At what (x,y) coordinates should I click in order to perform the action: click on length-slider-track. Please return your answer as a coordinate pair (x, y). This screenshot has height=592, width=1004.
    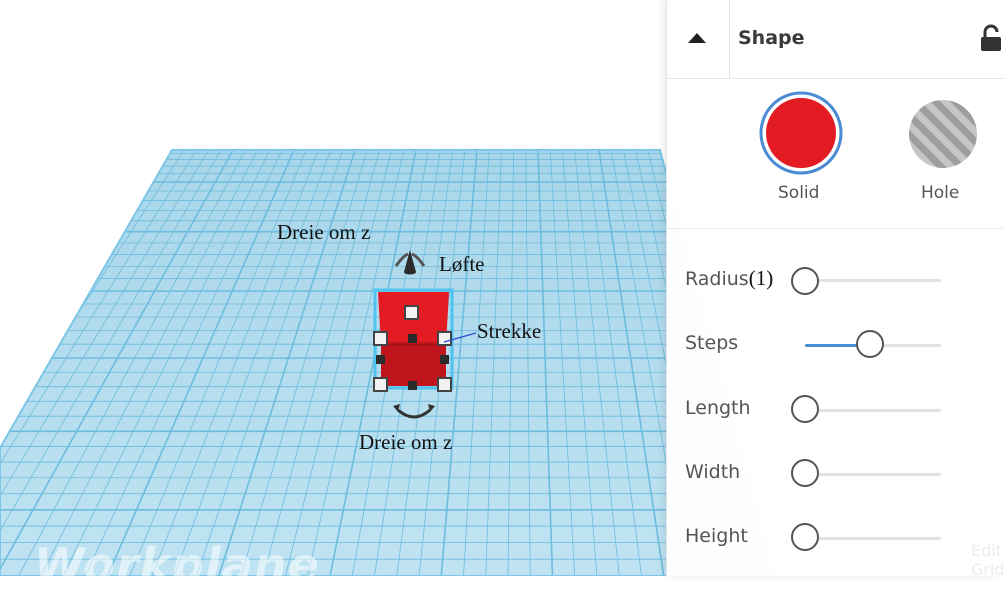
    Looking at the image, I should click on (873, 410).